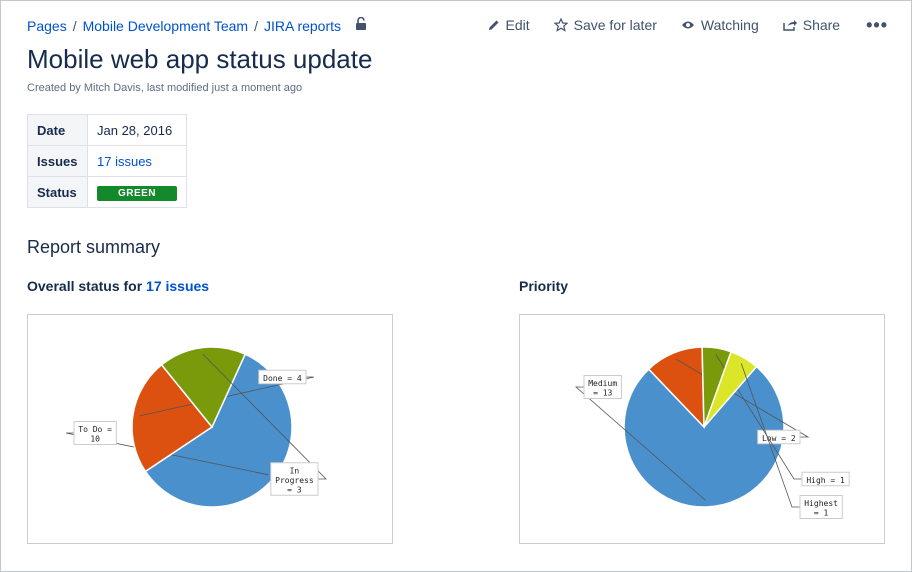 The height and width of the screenshot is (572, 912). I want to click on pie-data-label: Highest, so click(821, 503).